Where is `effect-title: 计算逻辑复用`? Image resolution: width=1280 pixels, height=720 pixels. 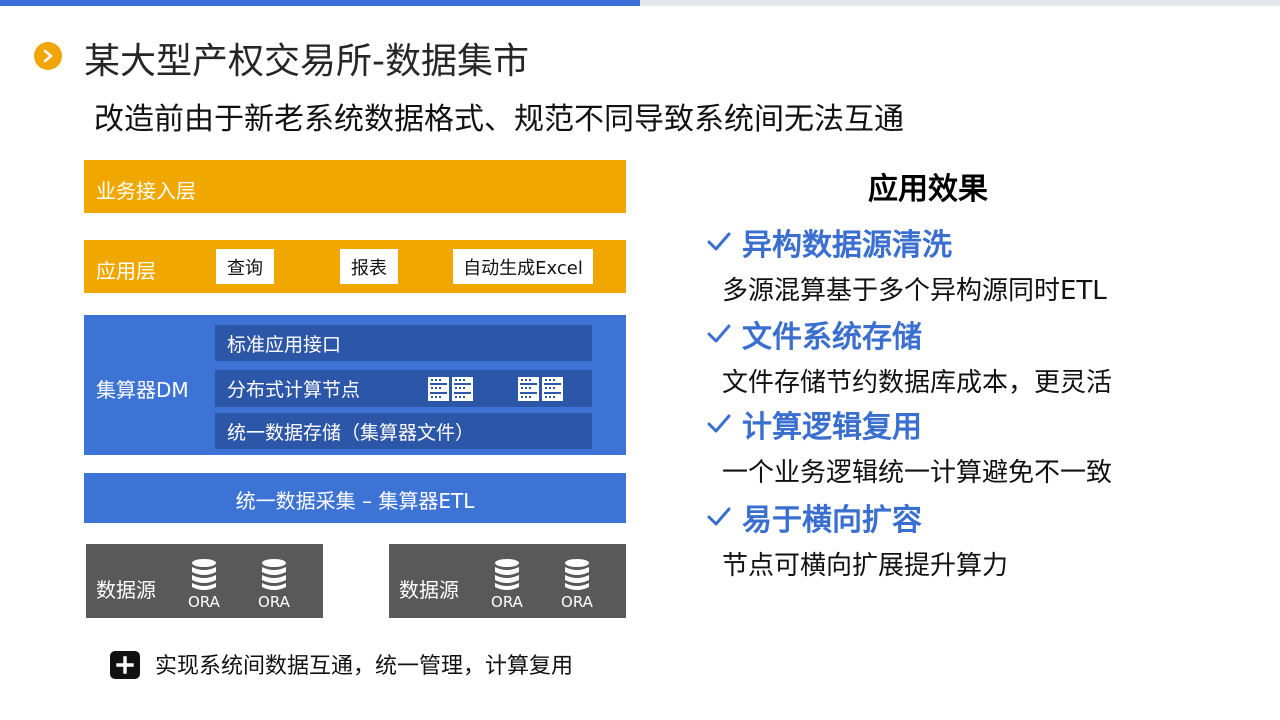
effect-title: 计算逻辑复用 is located at coordinates (832, 427).